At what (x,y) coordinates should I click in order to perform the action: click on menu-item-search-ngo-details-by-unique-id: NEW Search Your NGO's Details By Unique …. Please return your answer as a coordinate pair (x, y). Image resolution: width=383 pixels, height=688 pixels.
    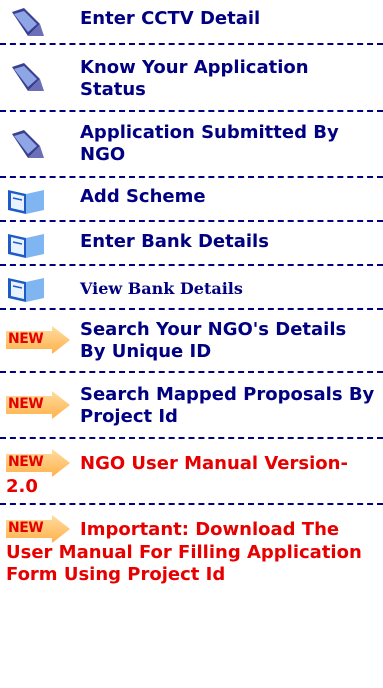
    Looking at the image, I should click on (191, 341).